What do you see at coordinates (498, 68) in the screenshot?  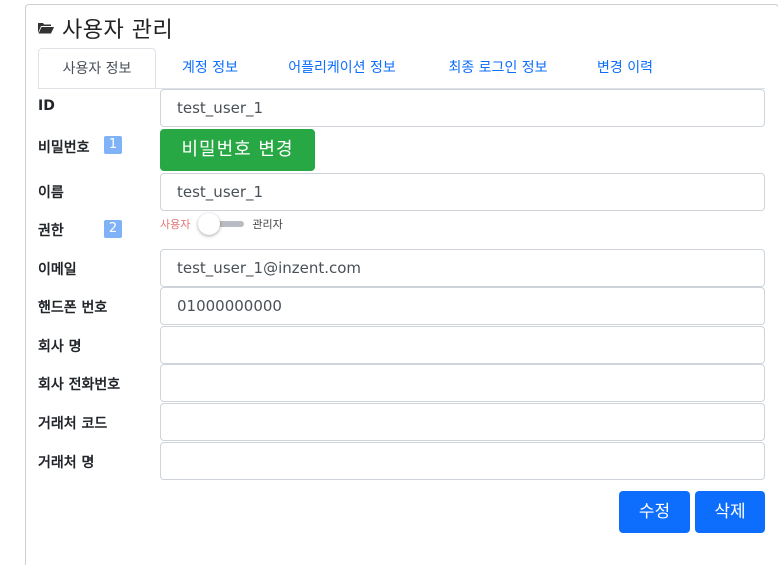 I see `tab-last-login-info: 최종 로그인 정보` at bounding box center [498, 68].